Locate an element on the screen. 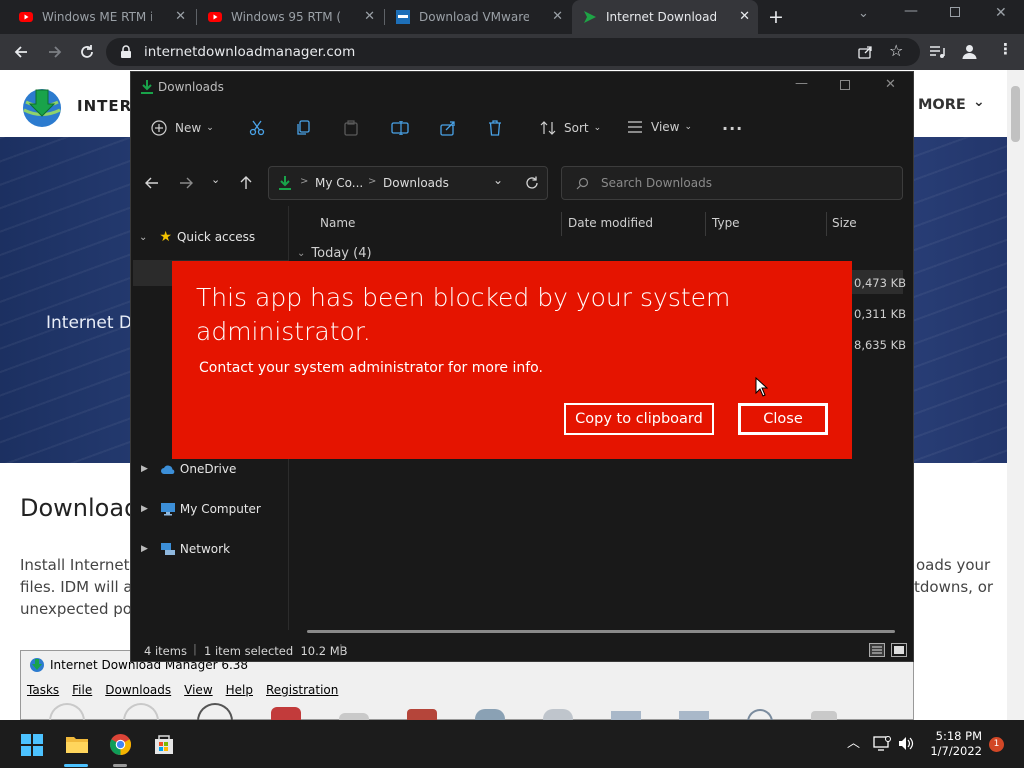 The image size is (1024, 768). file-size-cell: 0,473 KB is located at coordinates (880, 283).